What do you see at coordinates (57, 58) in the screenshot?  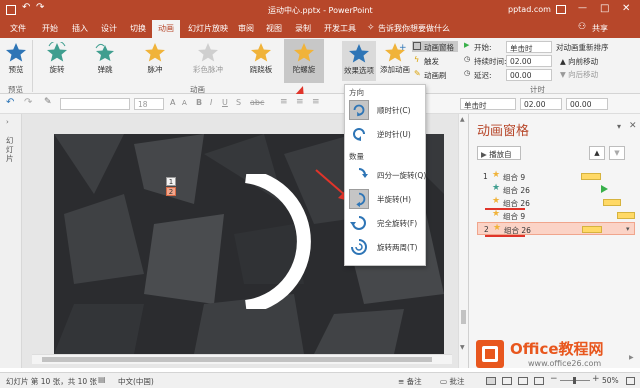 I see `effect-spin: 旋转` at bounding box center [57, 58].